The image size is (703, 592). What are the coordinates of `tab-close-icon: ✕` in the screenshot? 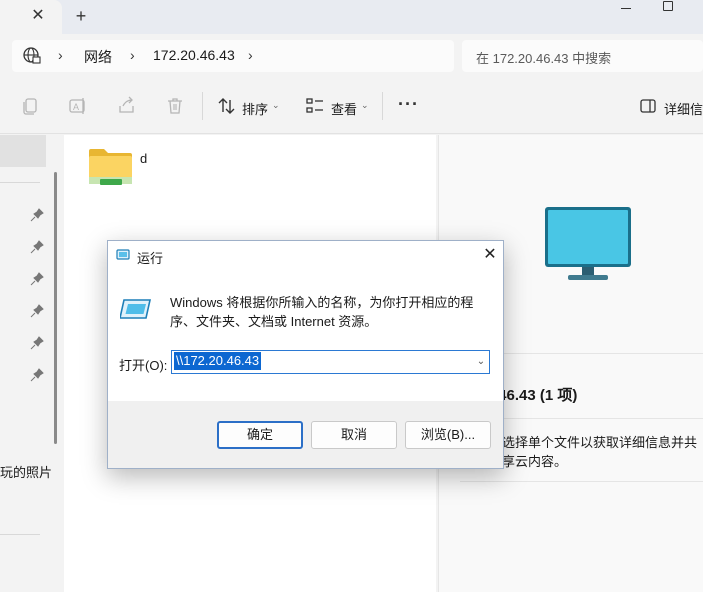 It's located at (38, 16).